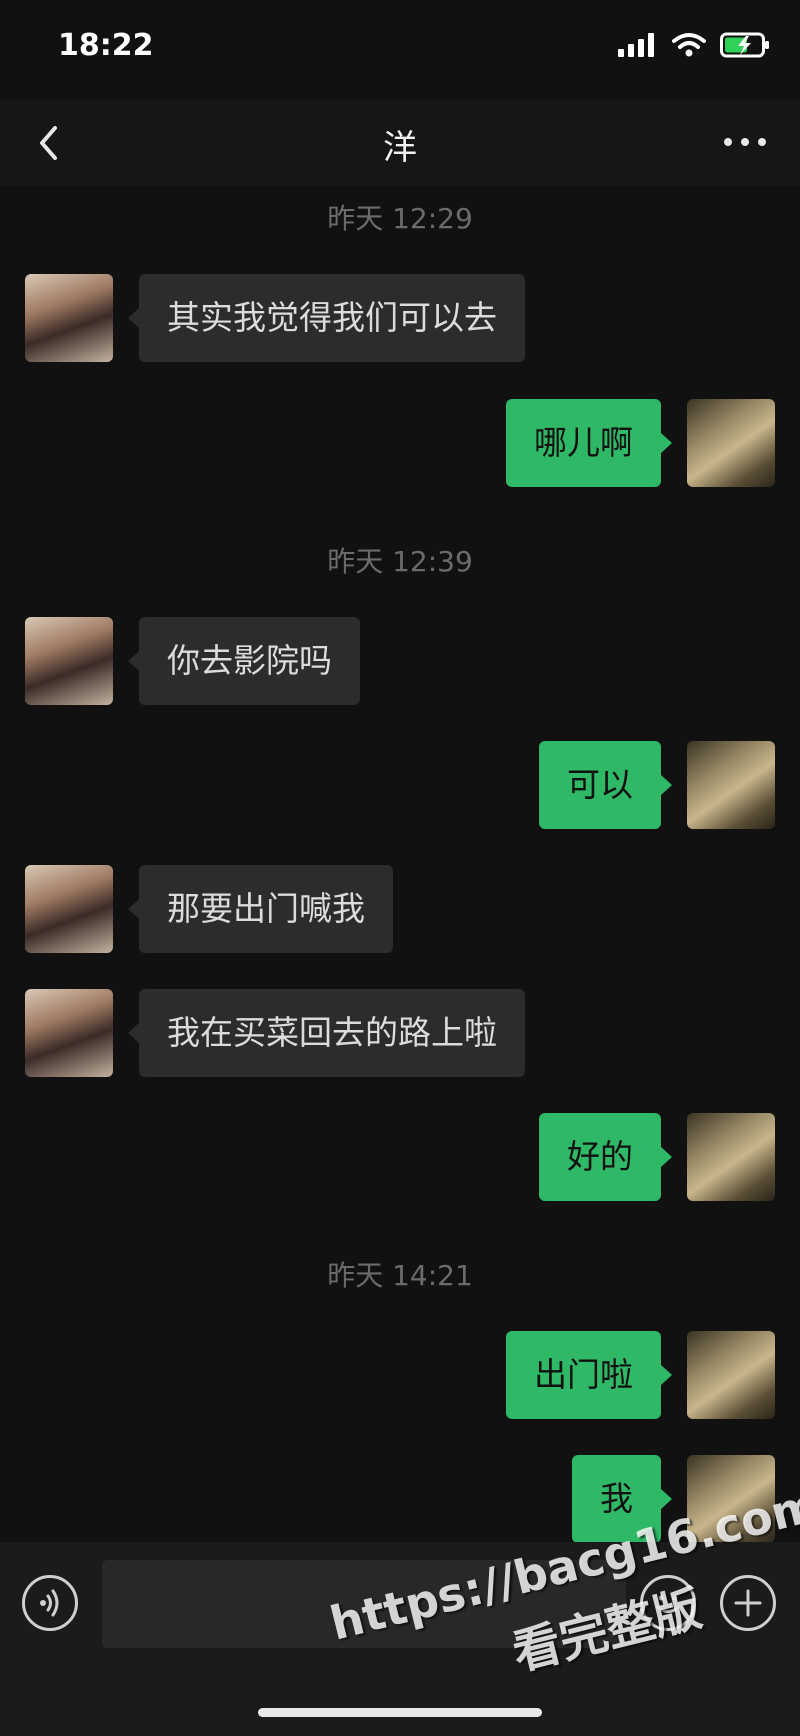 This screenshot has height=1736, width=800. I want to click on signal-icon, so click(636, 45).